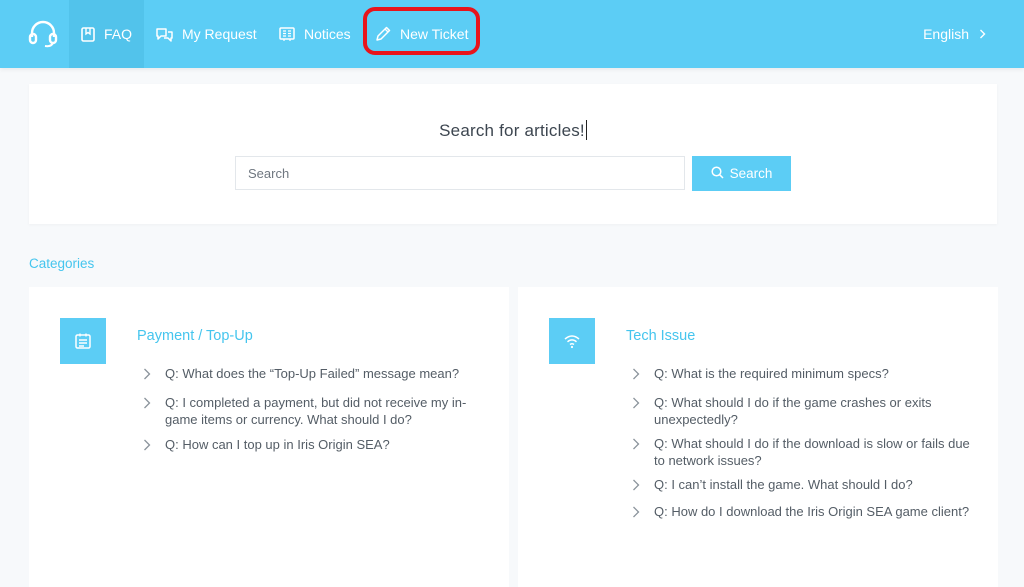 This screenshot has width=1024, height=587. What do you see at coordinates (83, 341) in the screenshot?
I see `calendar-icon` at bounding box center [83, 341].